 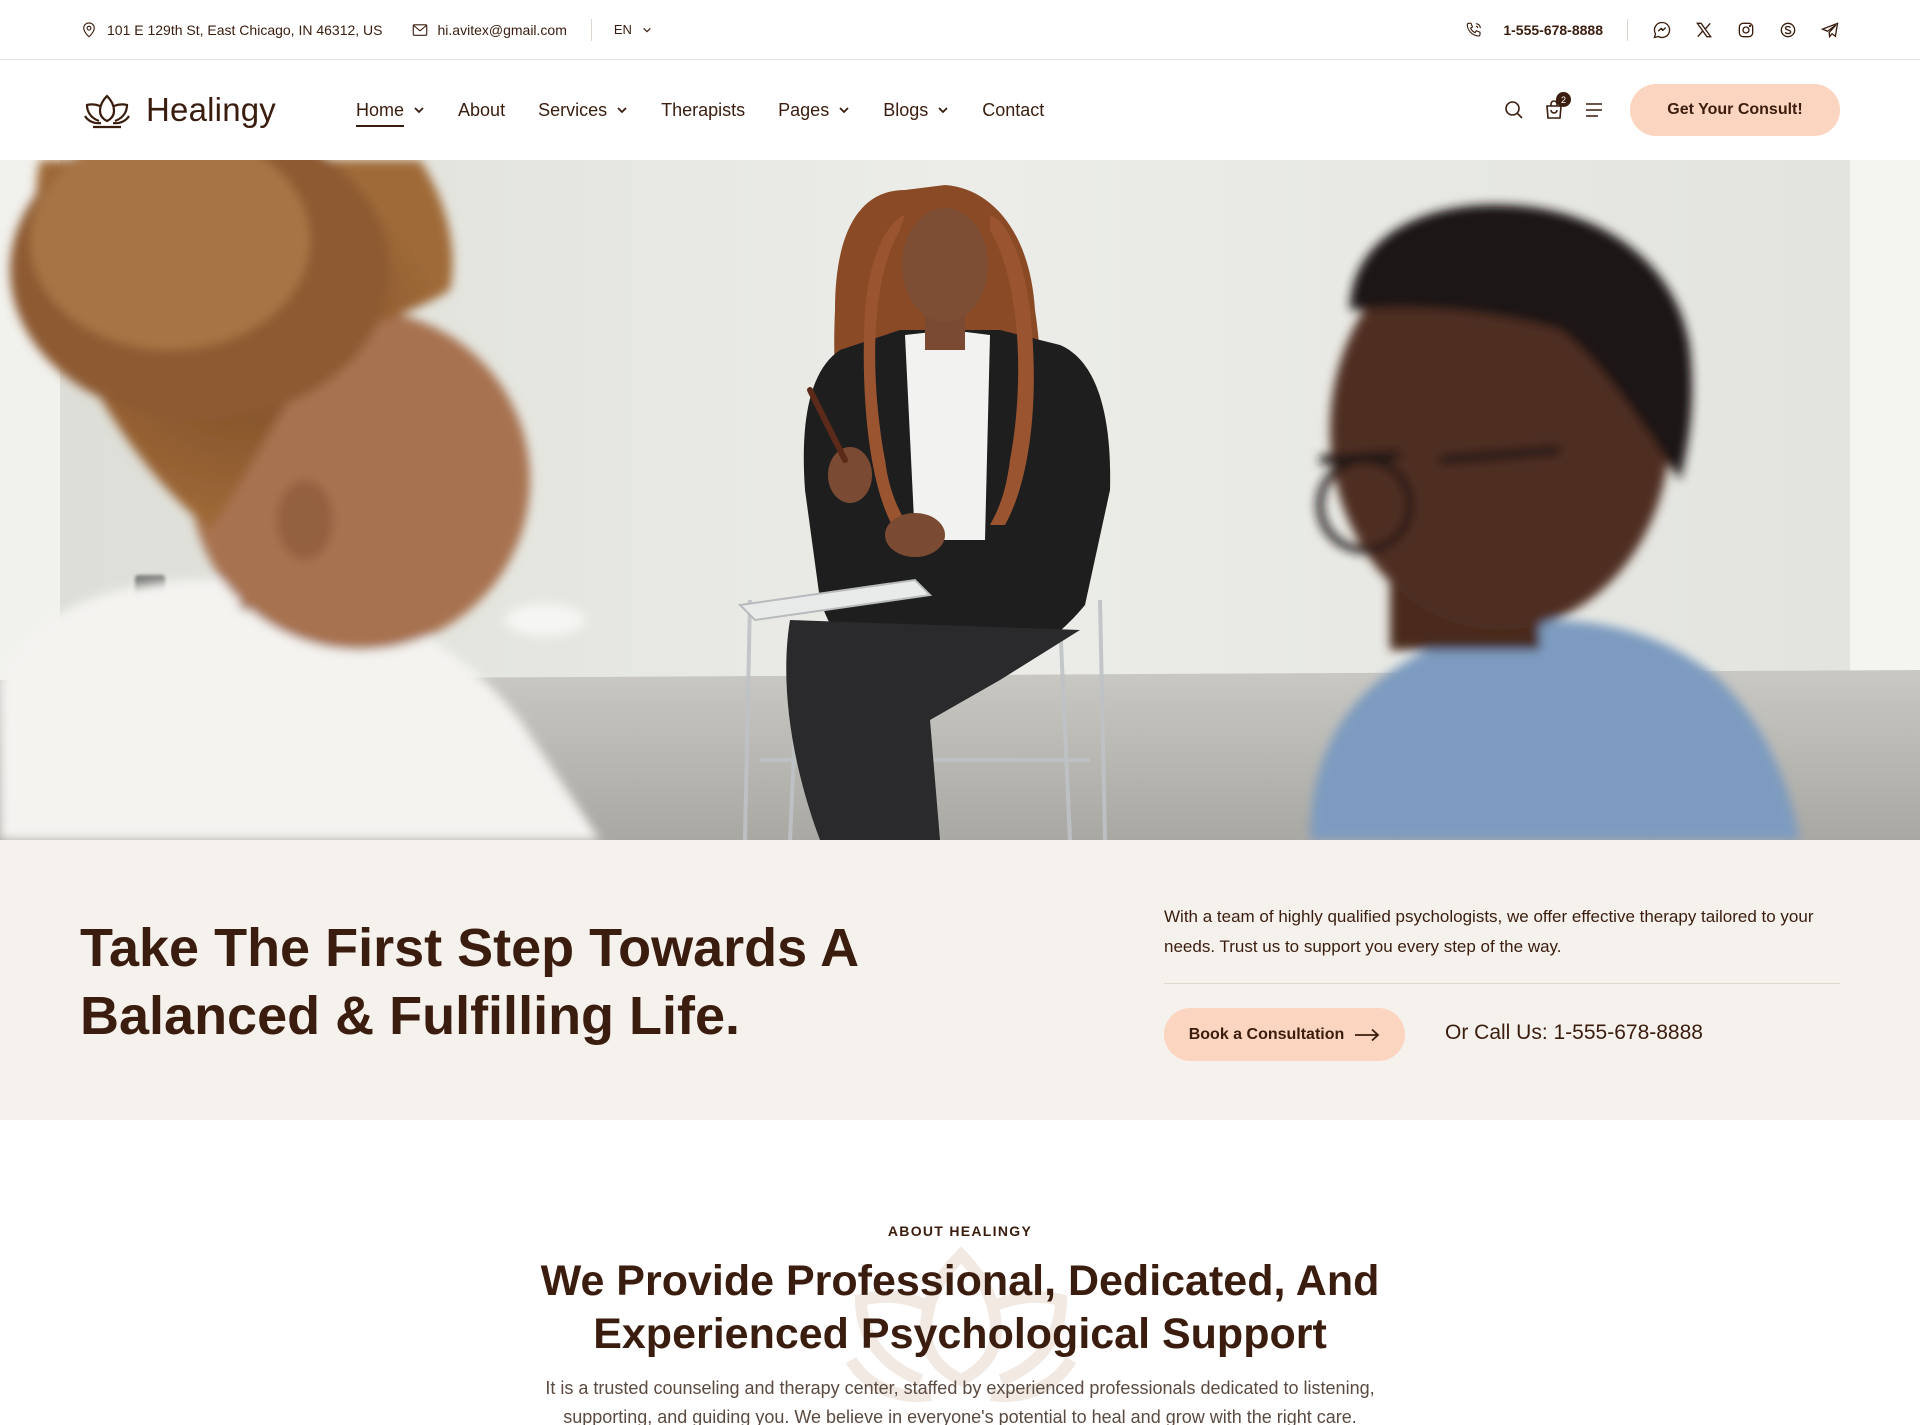 What do you see at coordinates (804, 109) in the screenshot?
I see `nav-pages-label: Pages` at bounding box center [804, 109].